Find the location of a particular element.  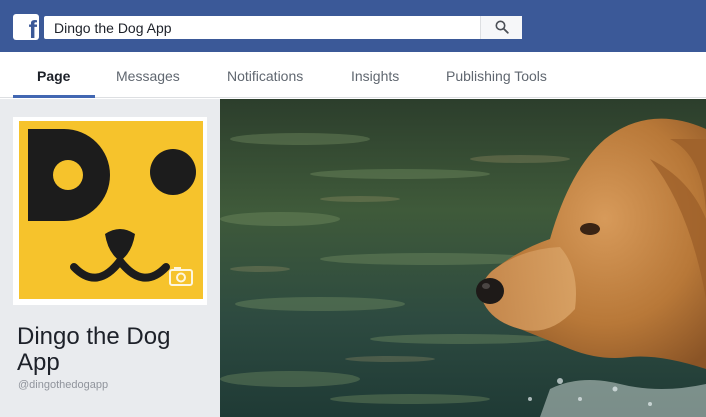

dog-face-logo-icon is located at coordinates (112, 207).